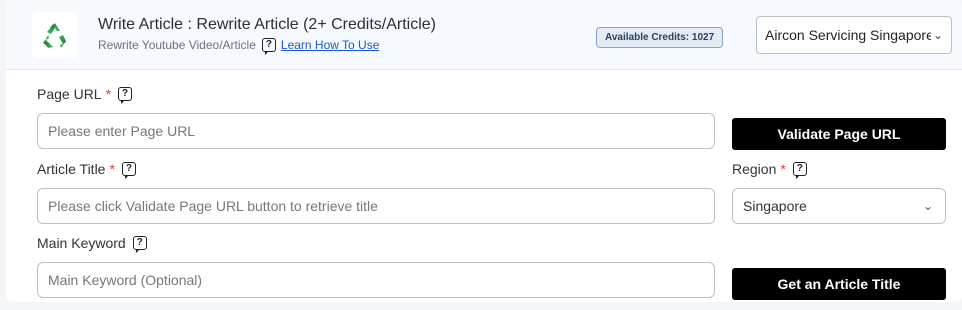  Describe the element at coordinates (69, 94) in the screenshot. I see `page-url-label-text: Page URL` at that location.